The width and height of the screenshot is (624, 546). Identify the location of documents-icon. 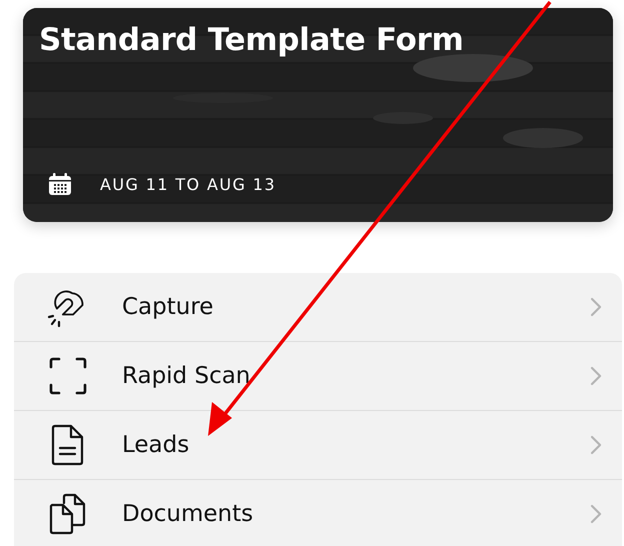
(68, 514).